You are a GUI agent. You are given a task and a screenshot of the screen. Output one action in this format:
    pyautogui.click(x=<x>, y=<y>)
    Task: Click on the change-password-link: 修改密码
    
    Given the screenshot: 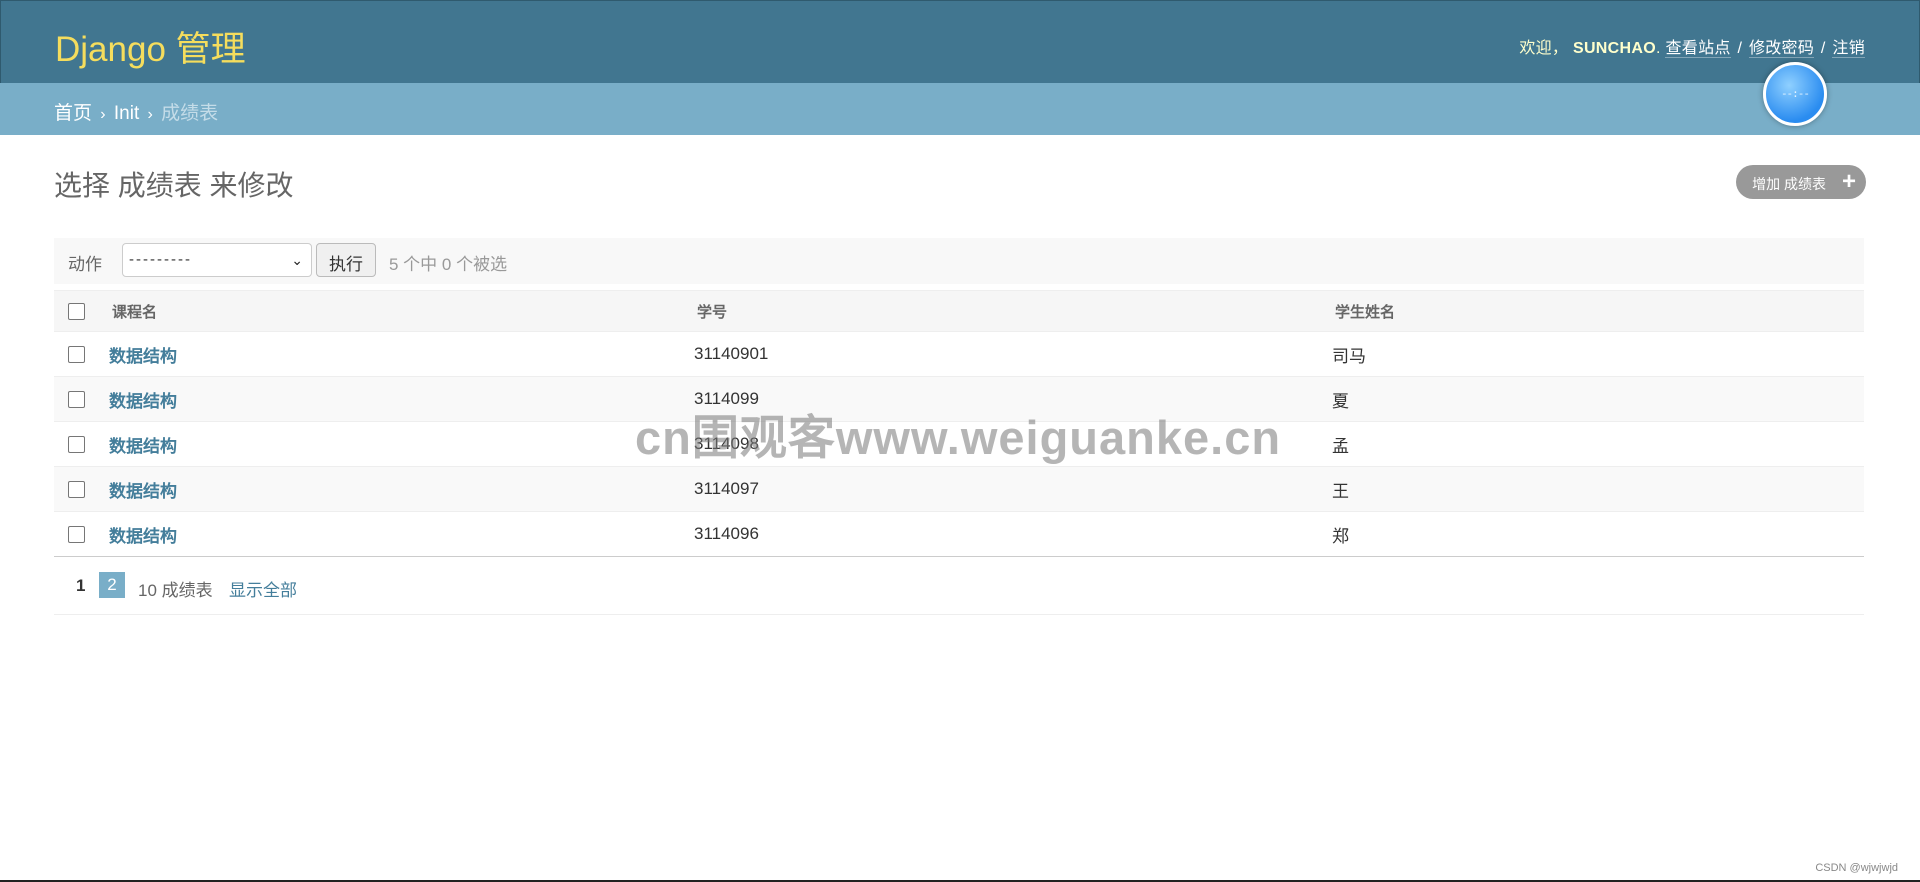 What is the action you would take?
    pyautogui.click(x=1781, y=49)
    